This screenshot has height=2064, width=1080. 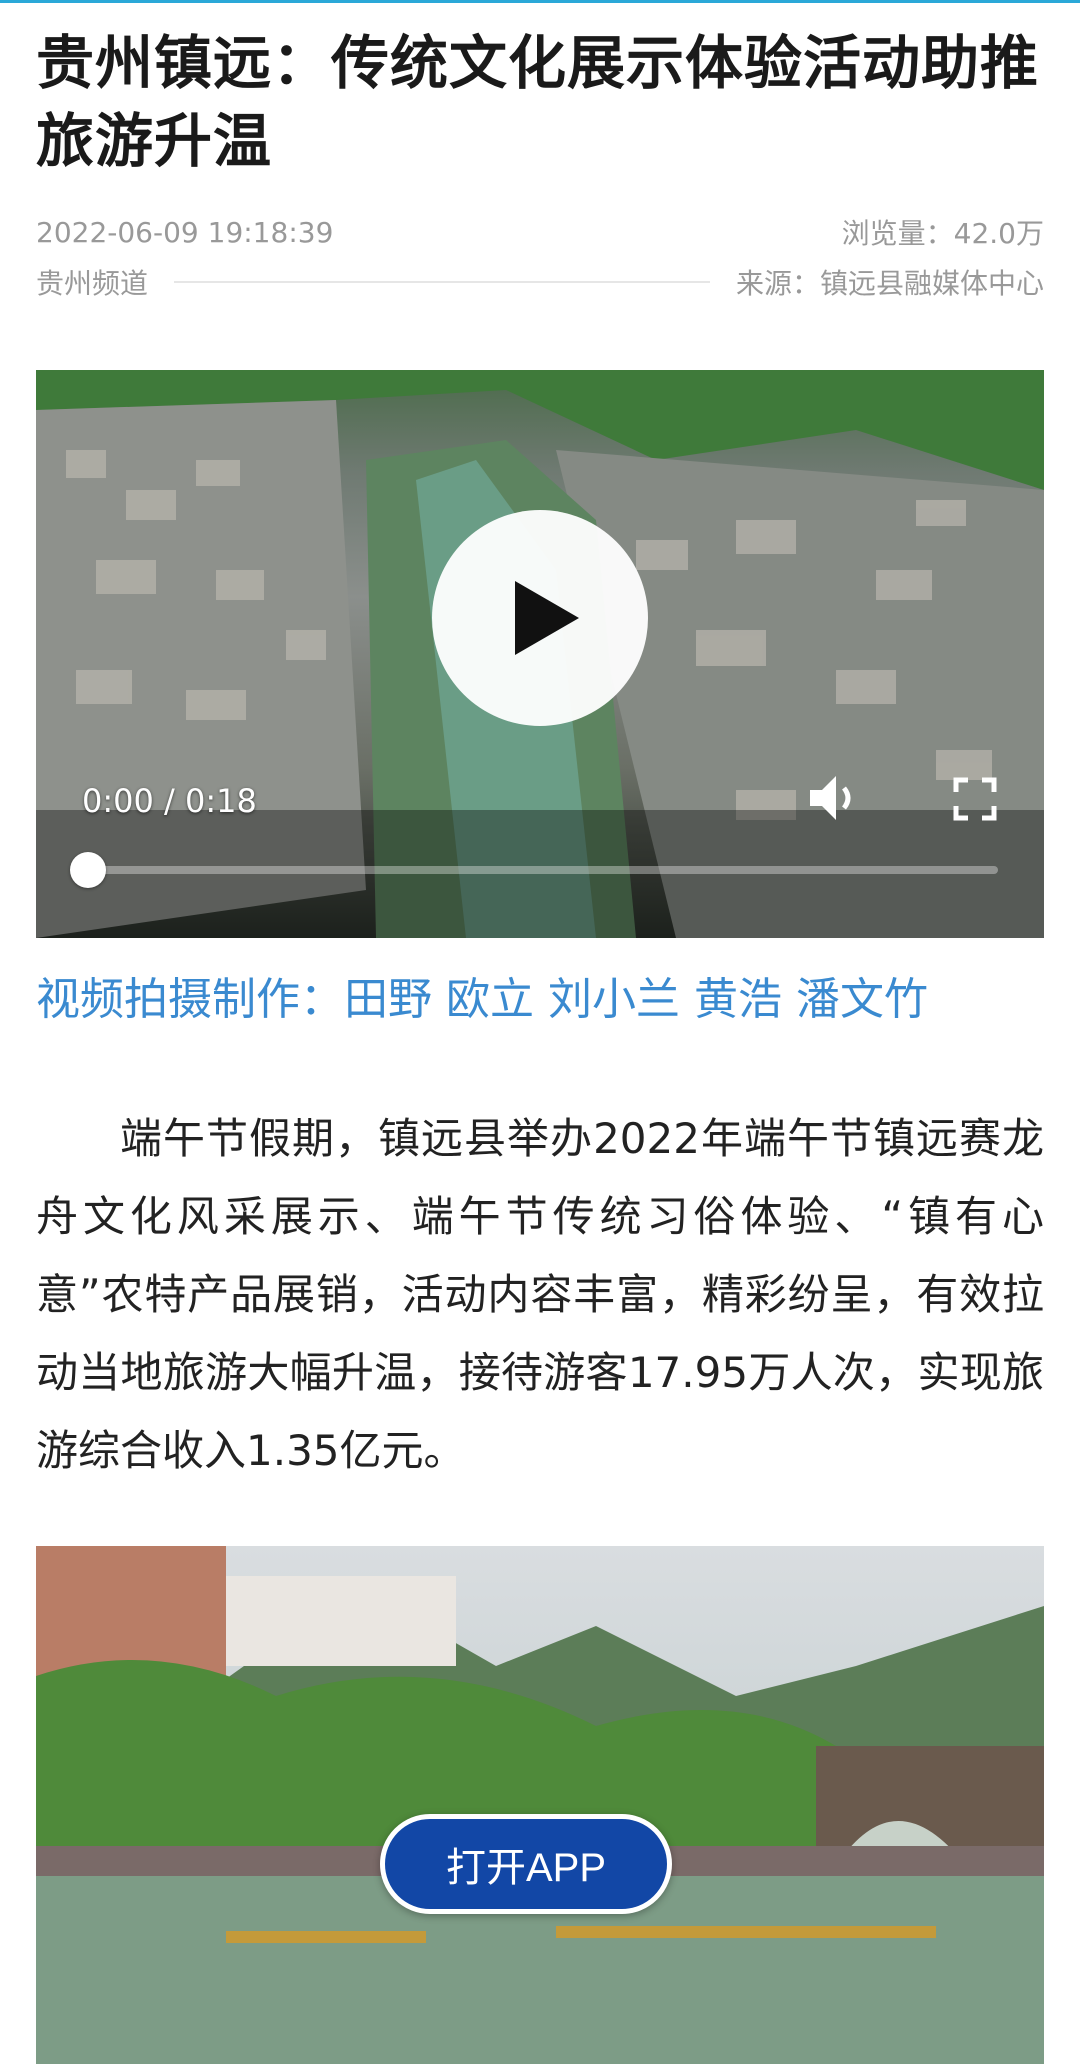 I want to click on publish-date: 2022-06-09 19:18:39, so click(x=185, y=232).